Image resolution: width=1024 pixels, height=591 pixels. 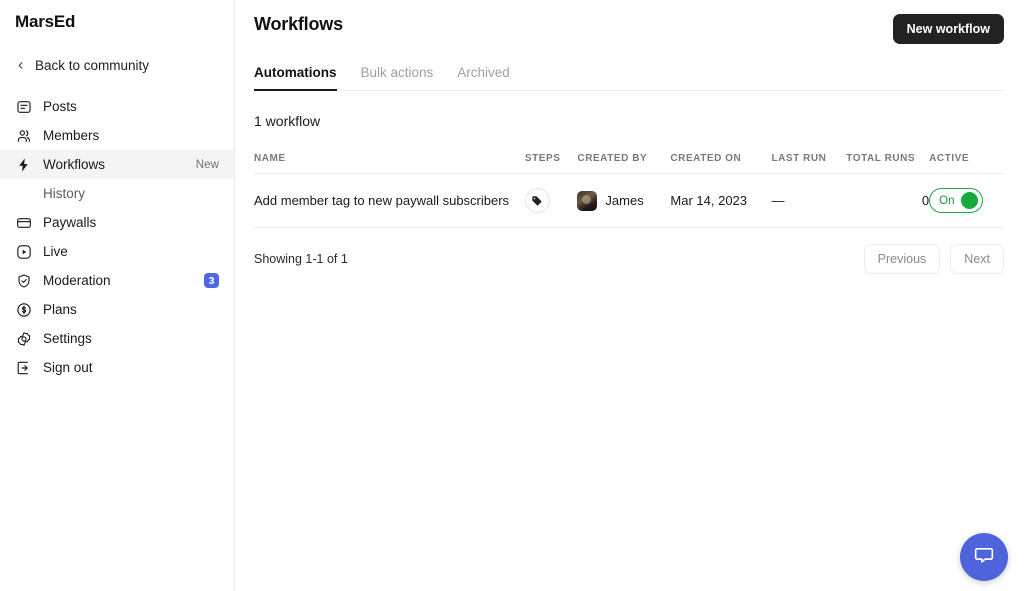 What do you see at coordinates (966, 163) in the screenshot?
I see `column-header-active: ACTIVE` at bounding box center [966, 163].